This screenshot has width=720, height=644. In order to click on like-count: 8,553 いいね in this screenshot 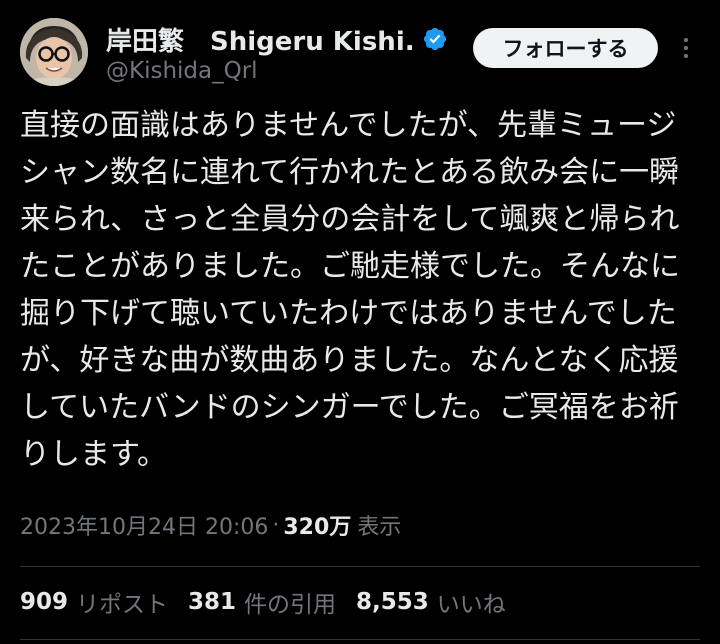, I will do `click(431, 602)`.